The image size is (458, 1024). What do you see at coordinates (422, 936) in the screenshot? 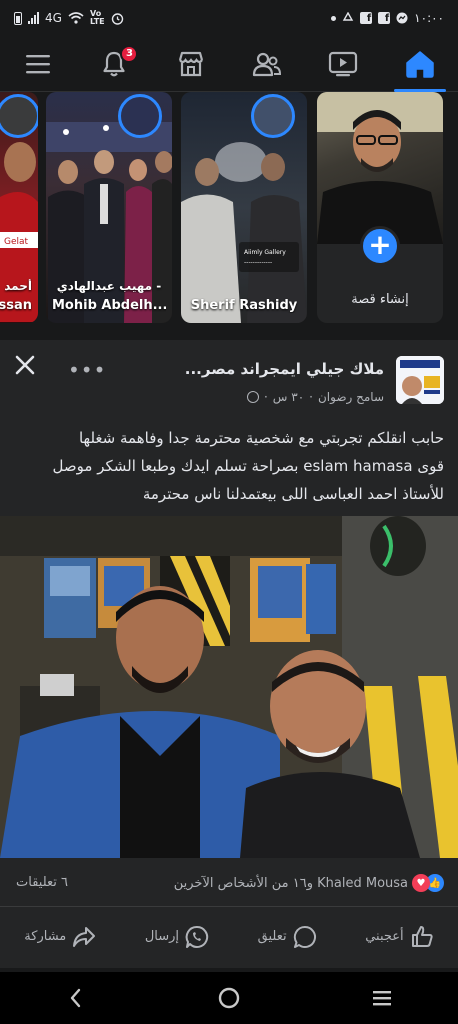
I see `thumbs-up-icon` at bounding box center [422, 936].